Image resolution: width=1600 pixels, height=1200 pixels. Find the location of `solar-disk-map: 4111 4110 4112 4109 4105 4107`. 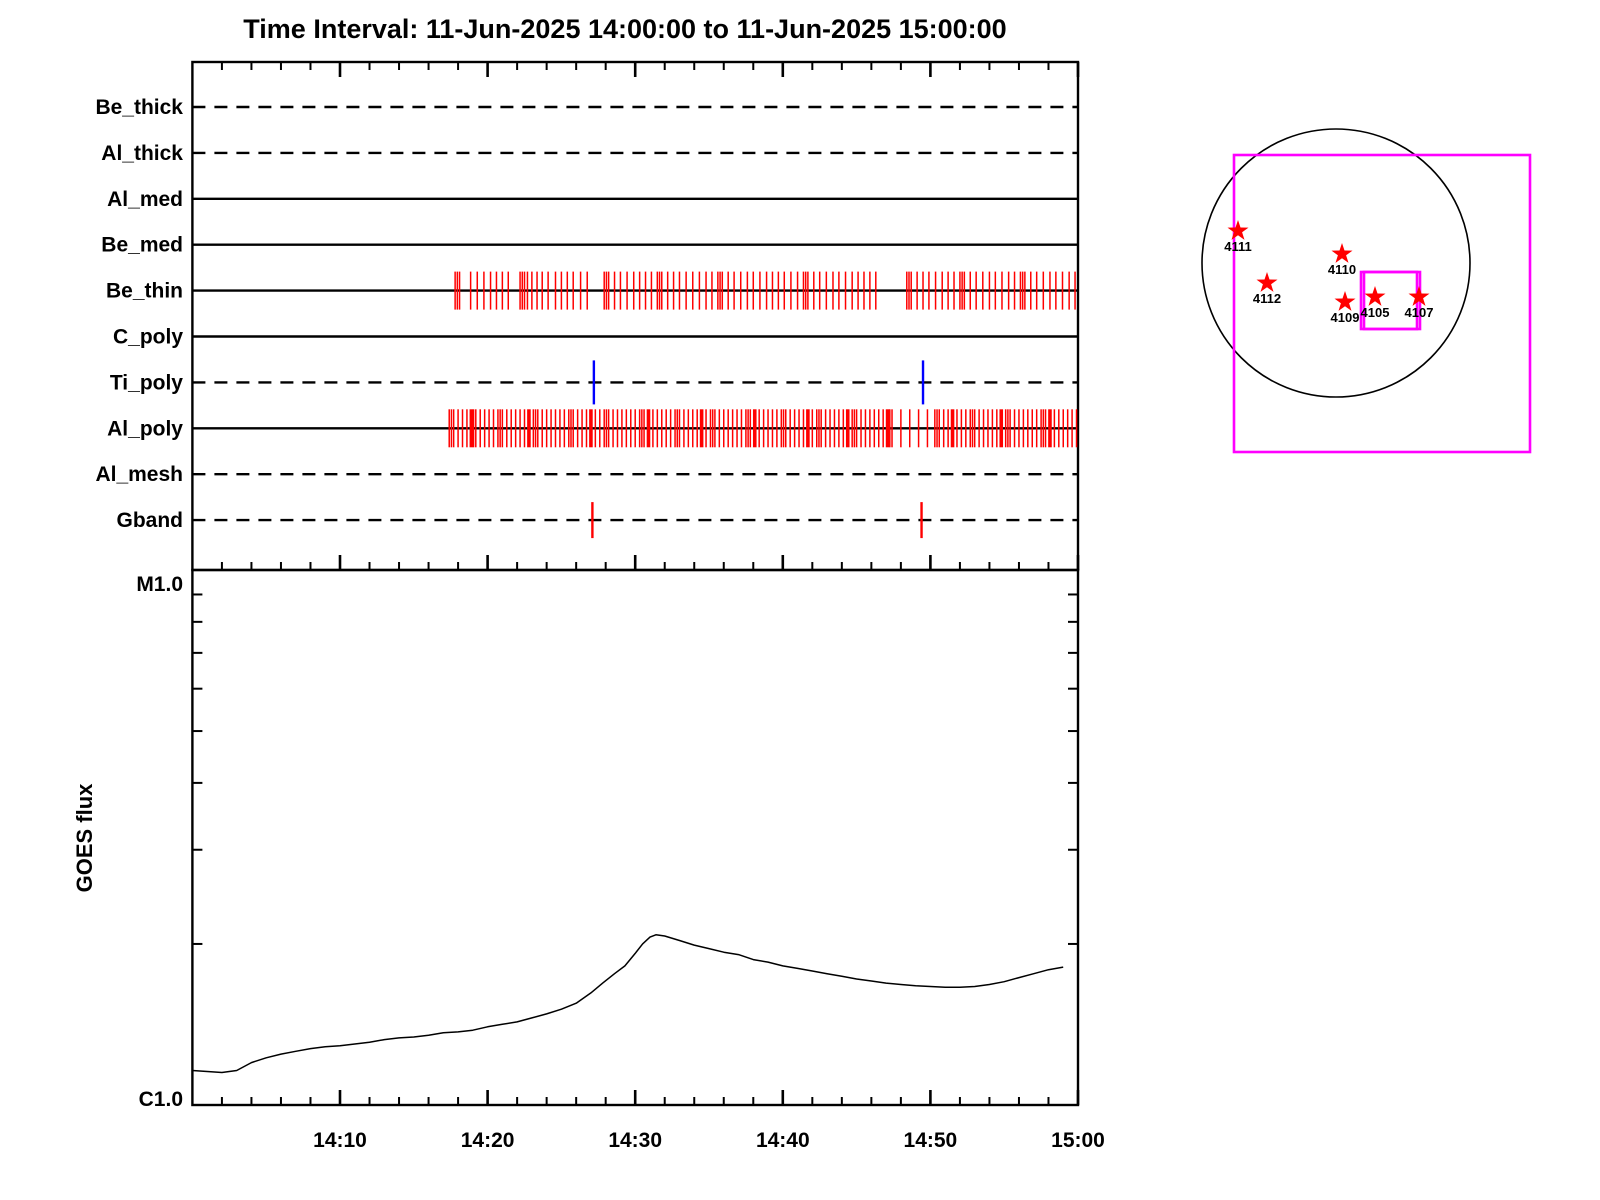

solar-disk-map: 4111 4110 4112 4109 4105 4107 is located at coordinates (1366, 291).